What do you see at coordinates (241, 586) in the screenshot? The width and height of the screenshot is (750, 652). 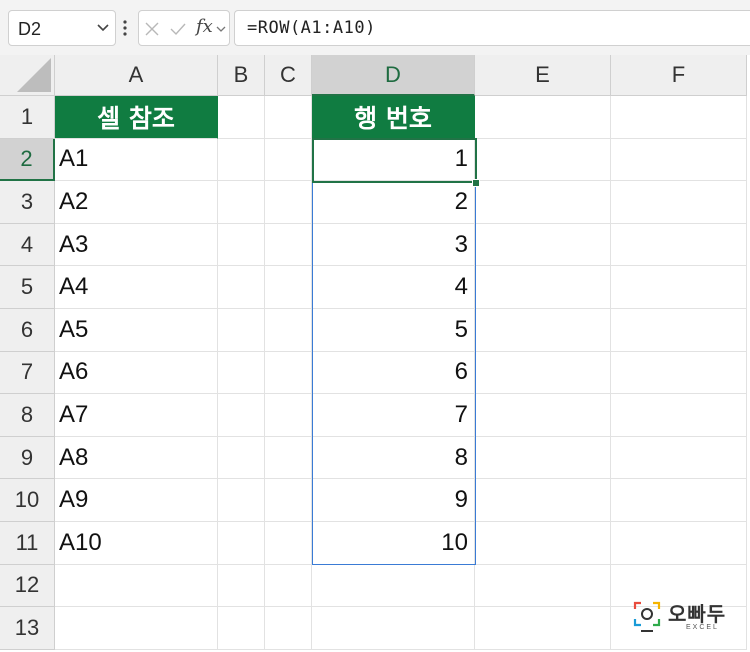 I see `cell-b12` at bounding box center [241, 586].